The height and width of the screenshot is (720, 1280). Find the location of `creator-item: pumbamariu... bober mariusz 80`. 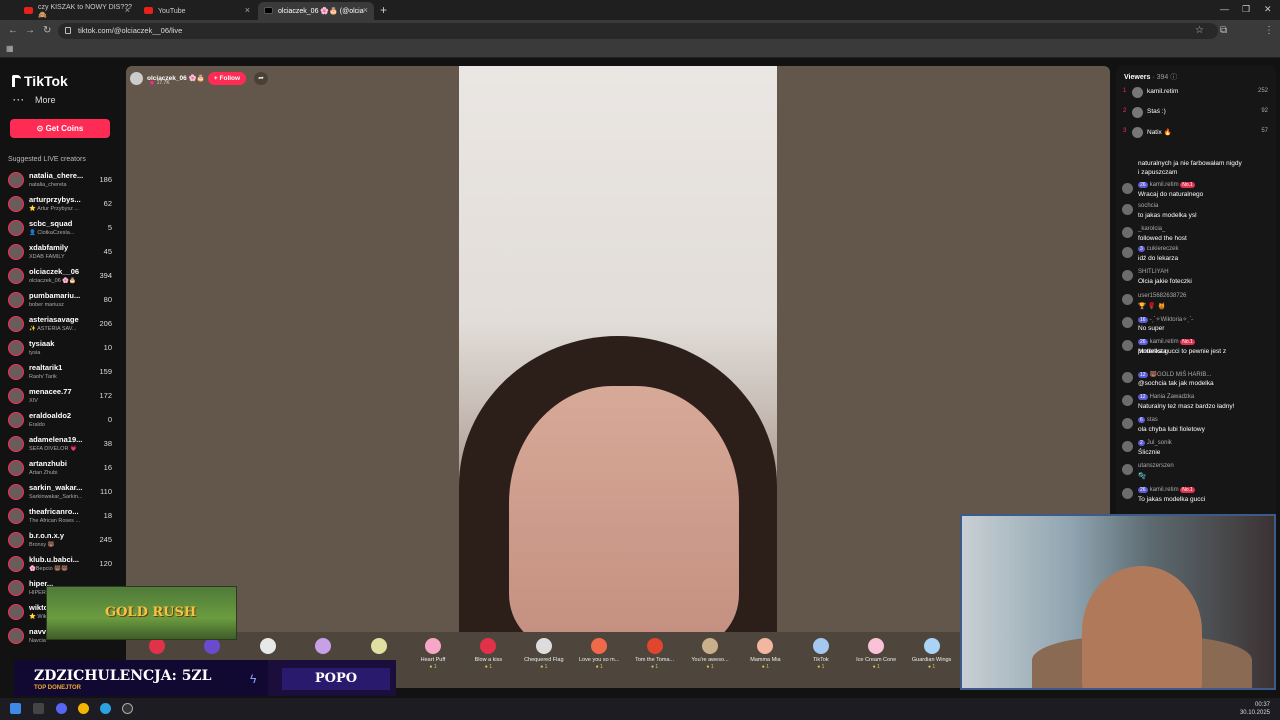

creator-item: pumbamariu... bober mariusz 80 is located at coordinates (62, 300).